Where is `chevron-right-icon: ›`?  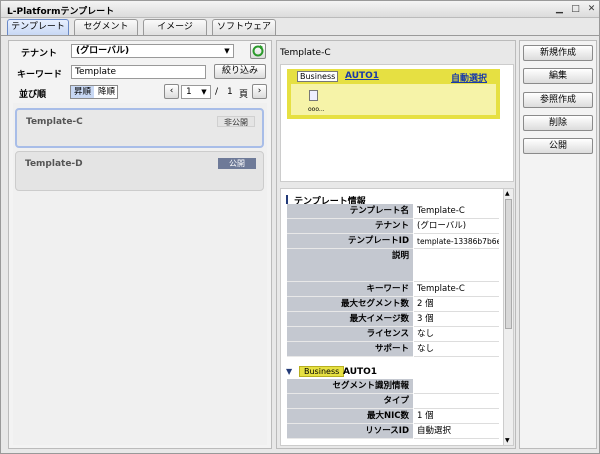
chevron-right-icon: › is located at coordinates (259, 91).